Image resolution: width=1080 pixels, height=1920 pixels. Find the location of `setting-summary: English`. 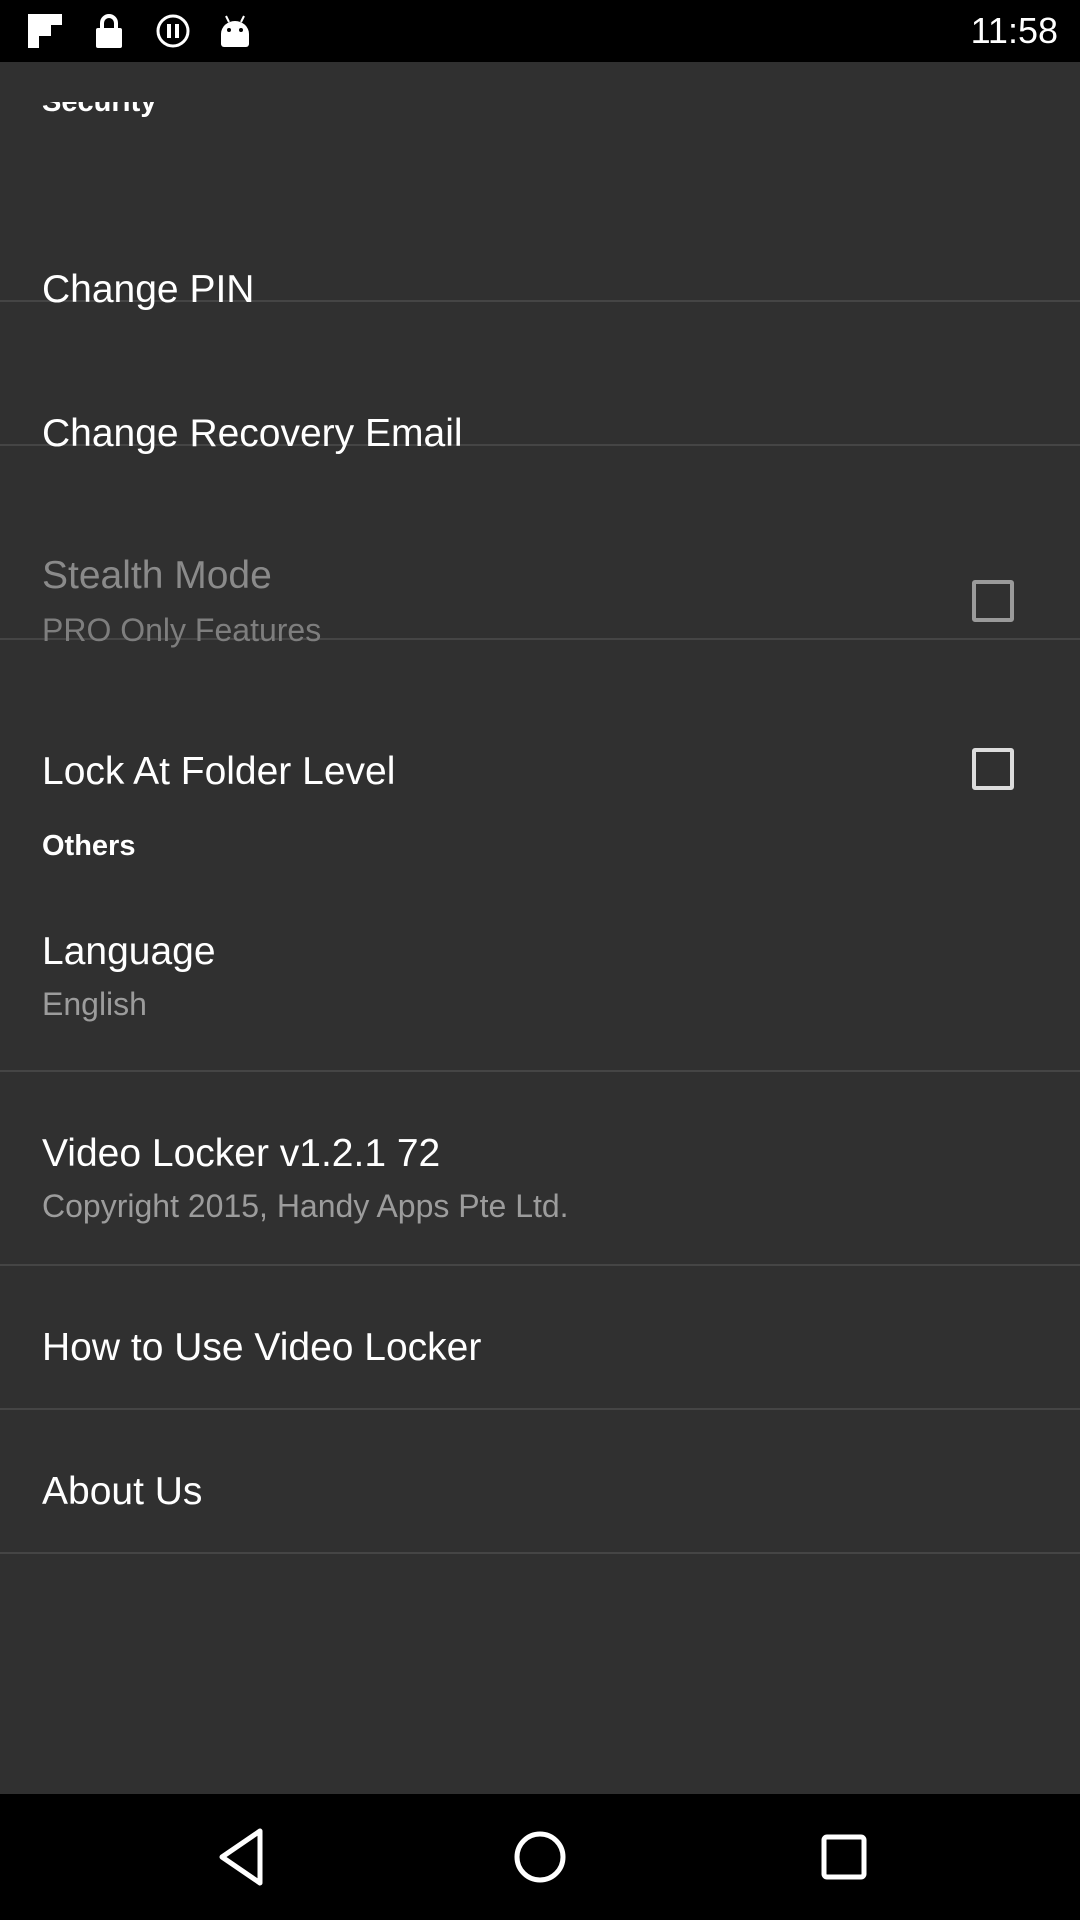

setting-summary: English is located at coordinates (94, 1004).